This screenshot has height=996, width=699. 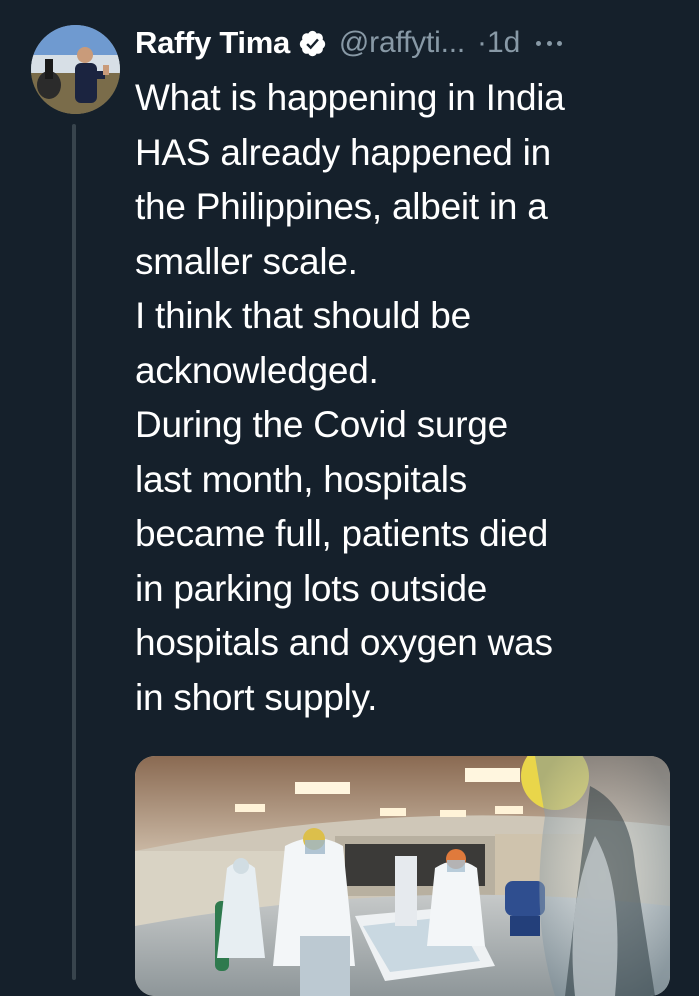 What do you see at coordinates (257, 370) in the screenshot?
I see `tweet-text-line: acknowledged.` at bounding box center [257, 370].